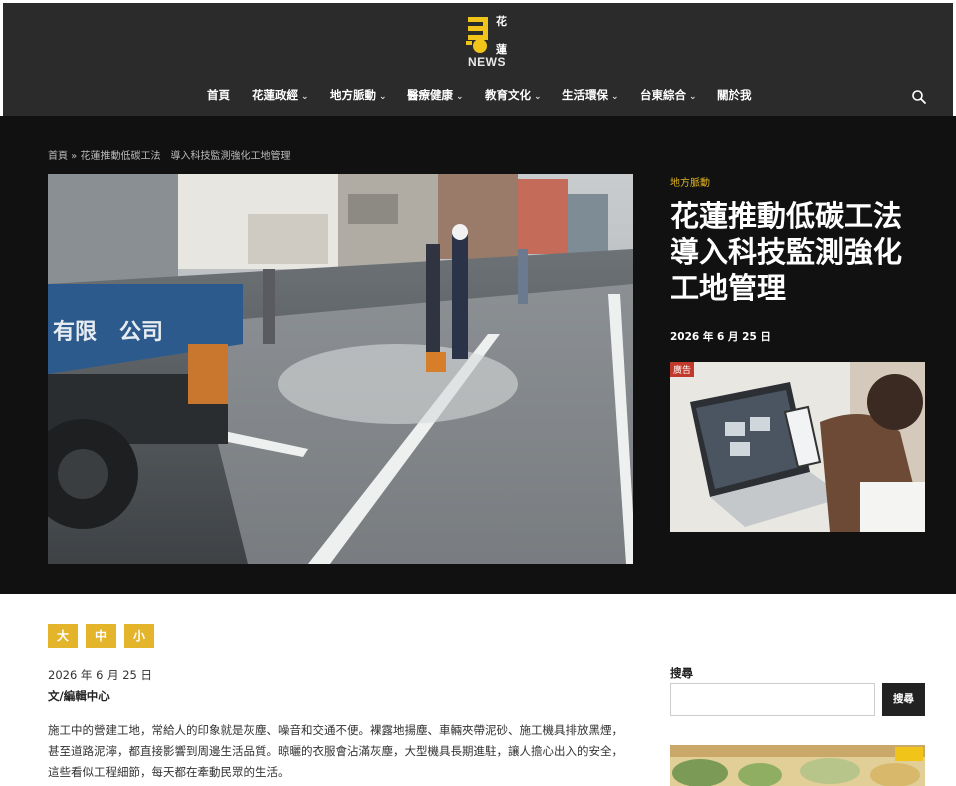  What do you see at coordinates (682, 369) in the screenshot?
I see `ad-label: 廣告` at bounding box center [682, 369].